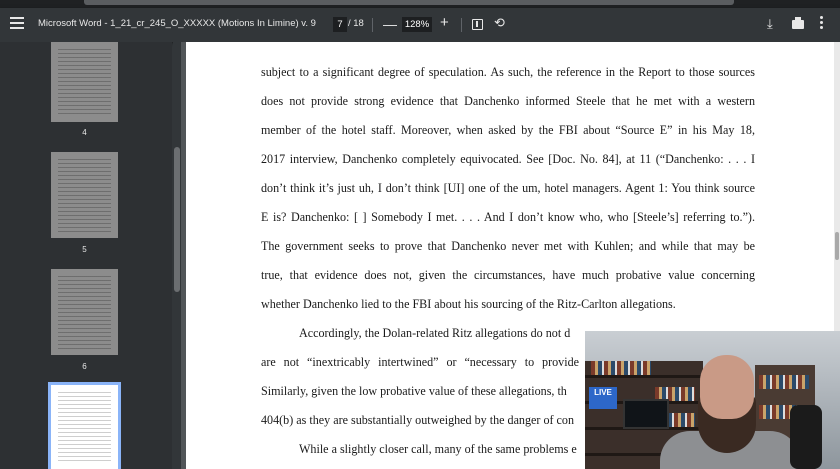 The height and width of the screenshot is (469, 840). I want to click on monitor, so click(646, 414).